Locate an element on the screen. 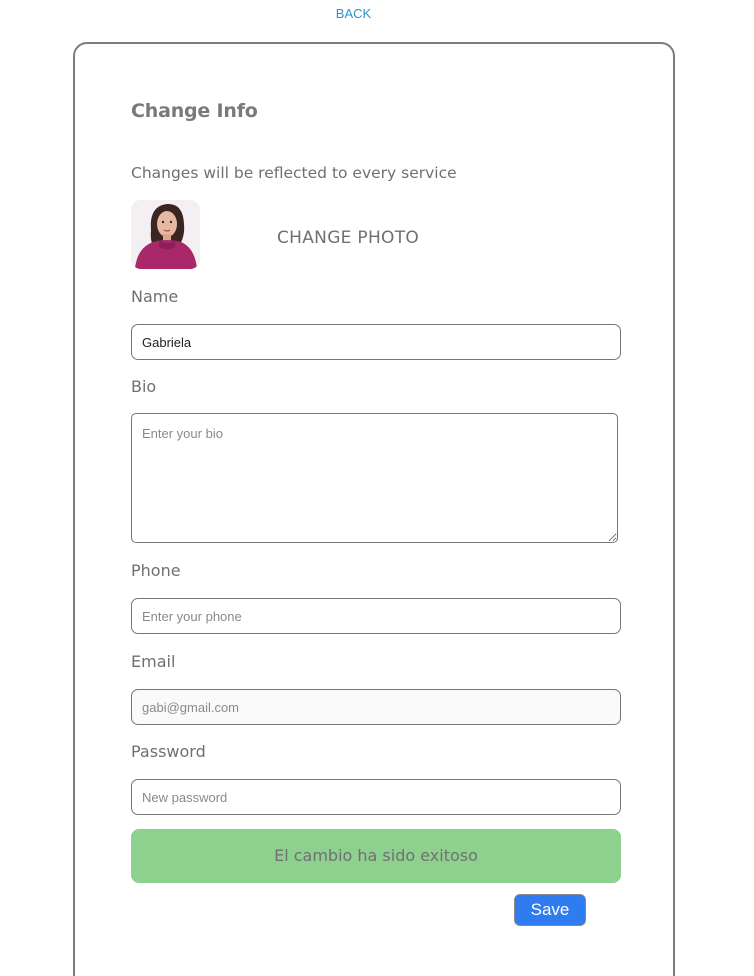 The height and width of the screenshot is (976, 754). bio-textarea is located at coordinates (374, 478).